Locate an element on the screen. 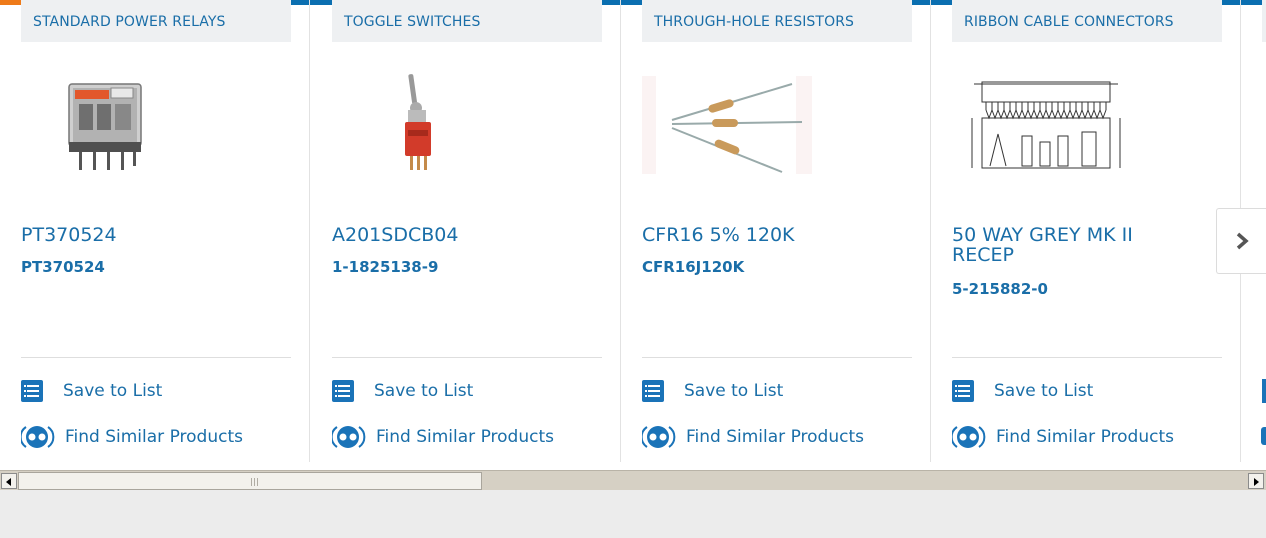 The height and width of the screenshot is (538, 1266). arrow-left-icon is located at coordinates (8, 482).